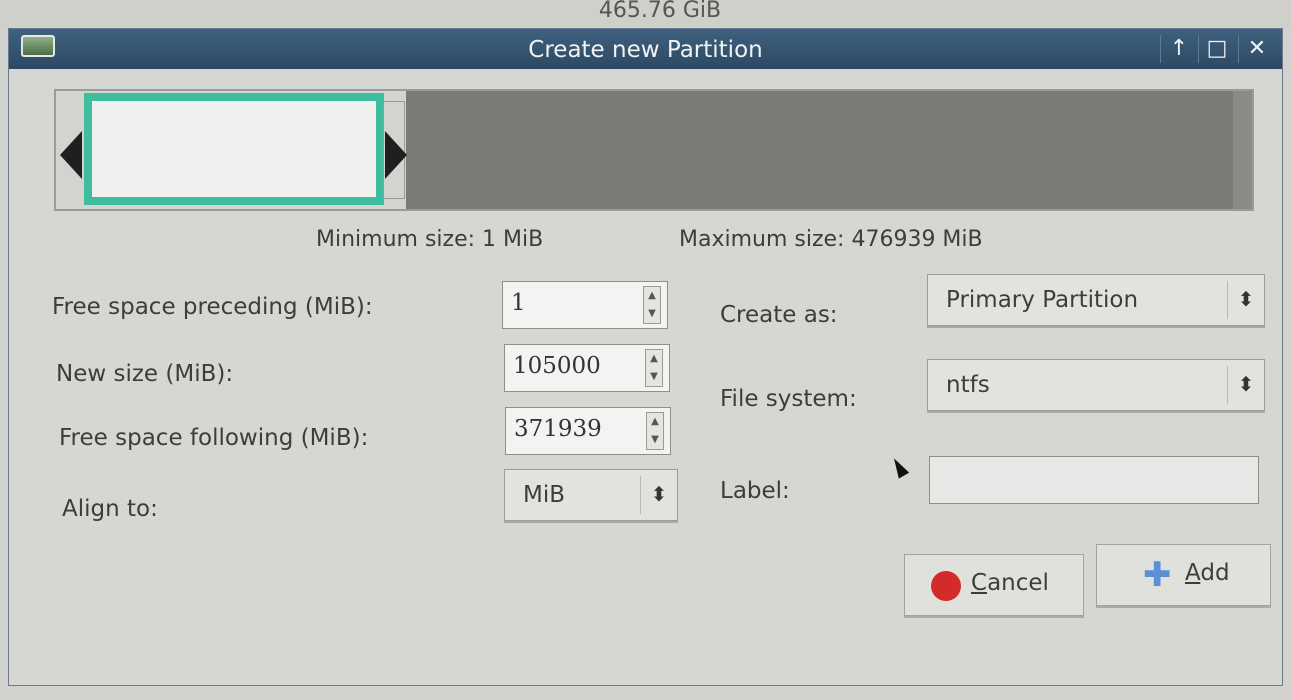 The image size is (1291, 700). Describe the element at coordinates (1242, 150) in the screenshot. I see `unallocated-edge` at that location.